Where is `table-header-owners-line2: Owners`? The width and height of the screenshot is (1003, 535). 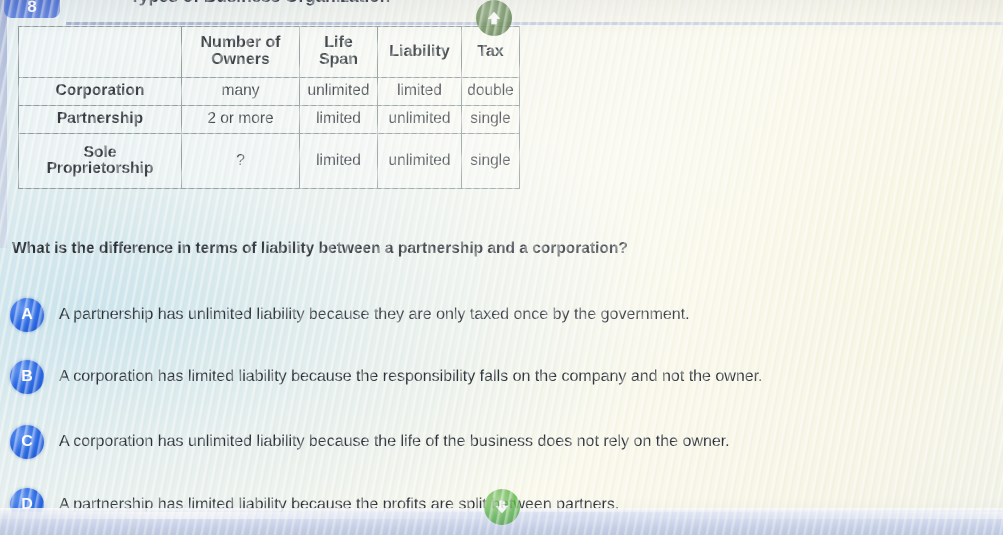
table-header-owners-line2: Owners is located at coordinates (240, 59).